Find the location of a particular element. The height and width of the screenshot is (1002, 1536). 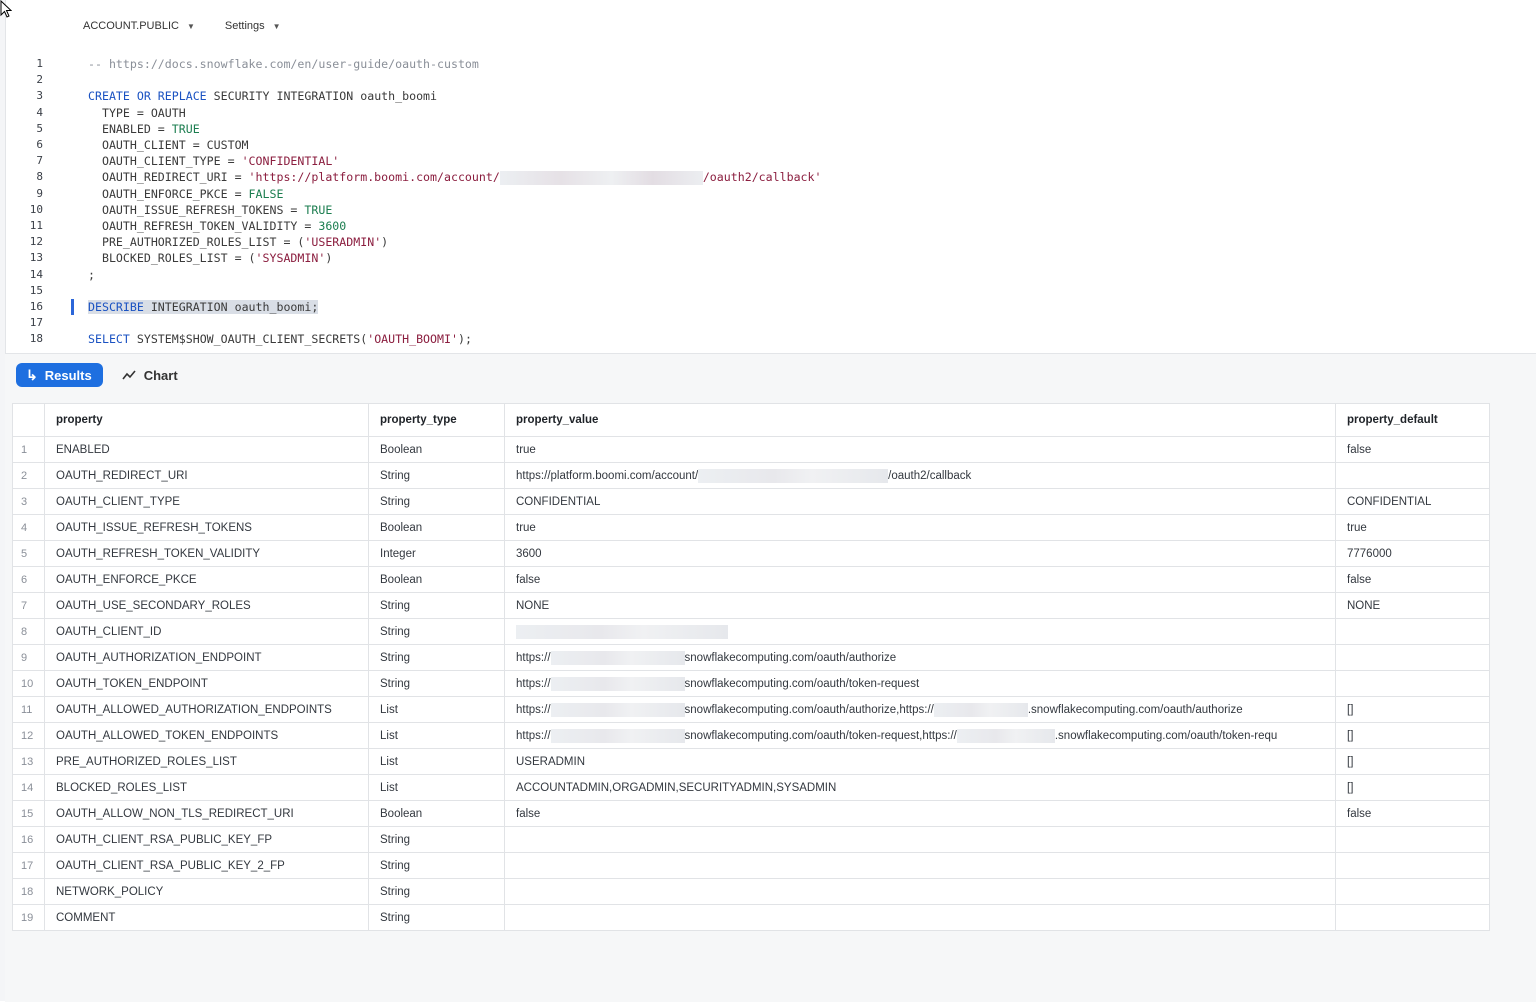

cell-property-value: 3600 is located at coordinates (920, 553).